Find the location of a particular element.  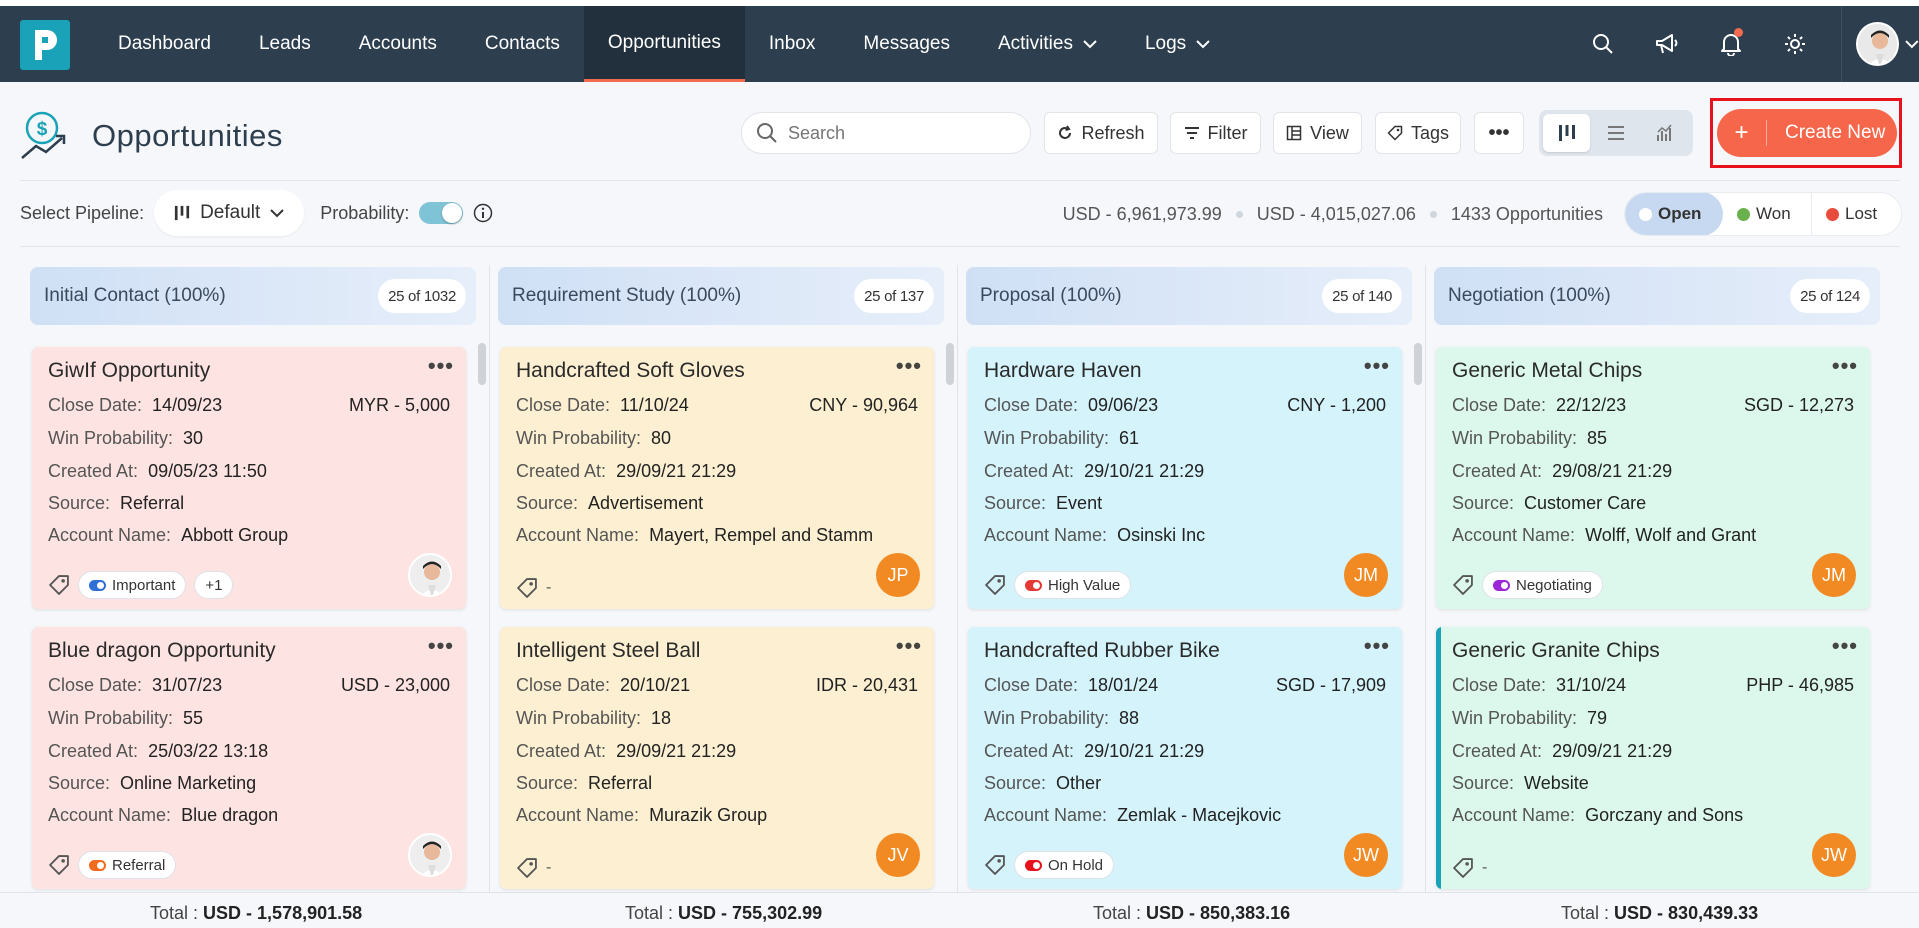

account-name: Osinski Inc is located at coordinates (1161, 535).